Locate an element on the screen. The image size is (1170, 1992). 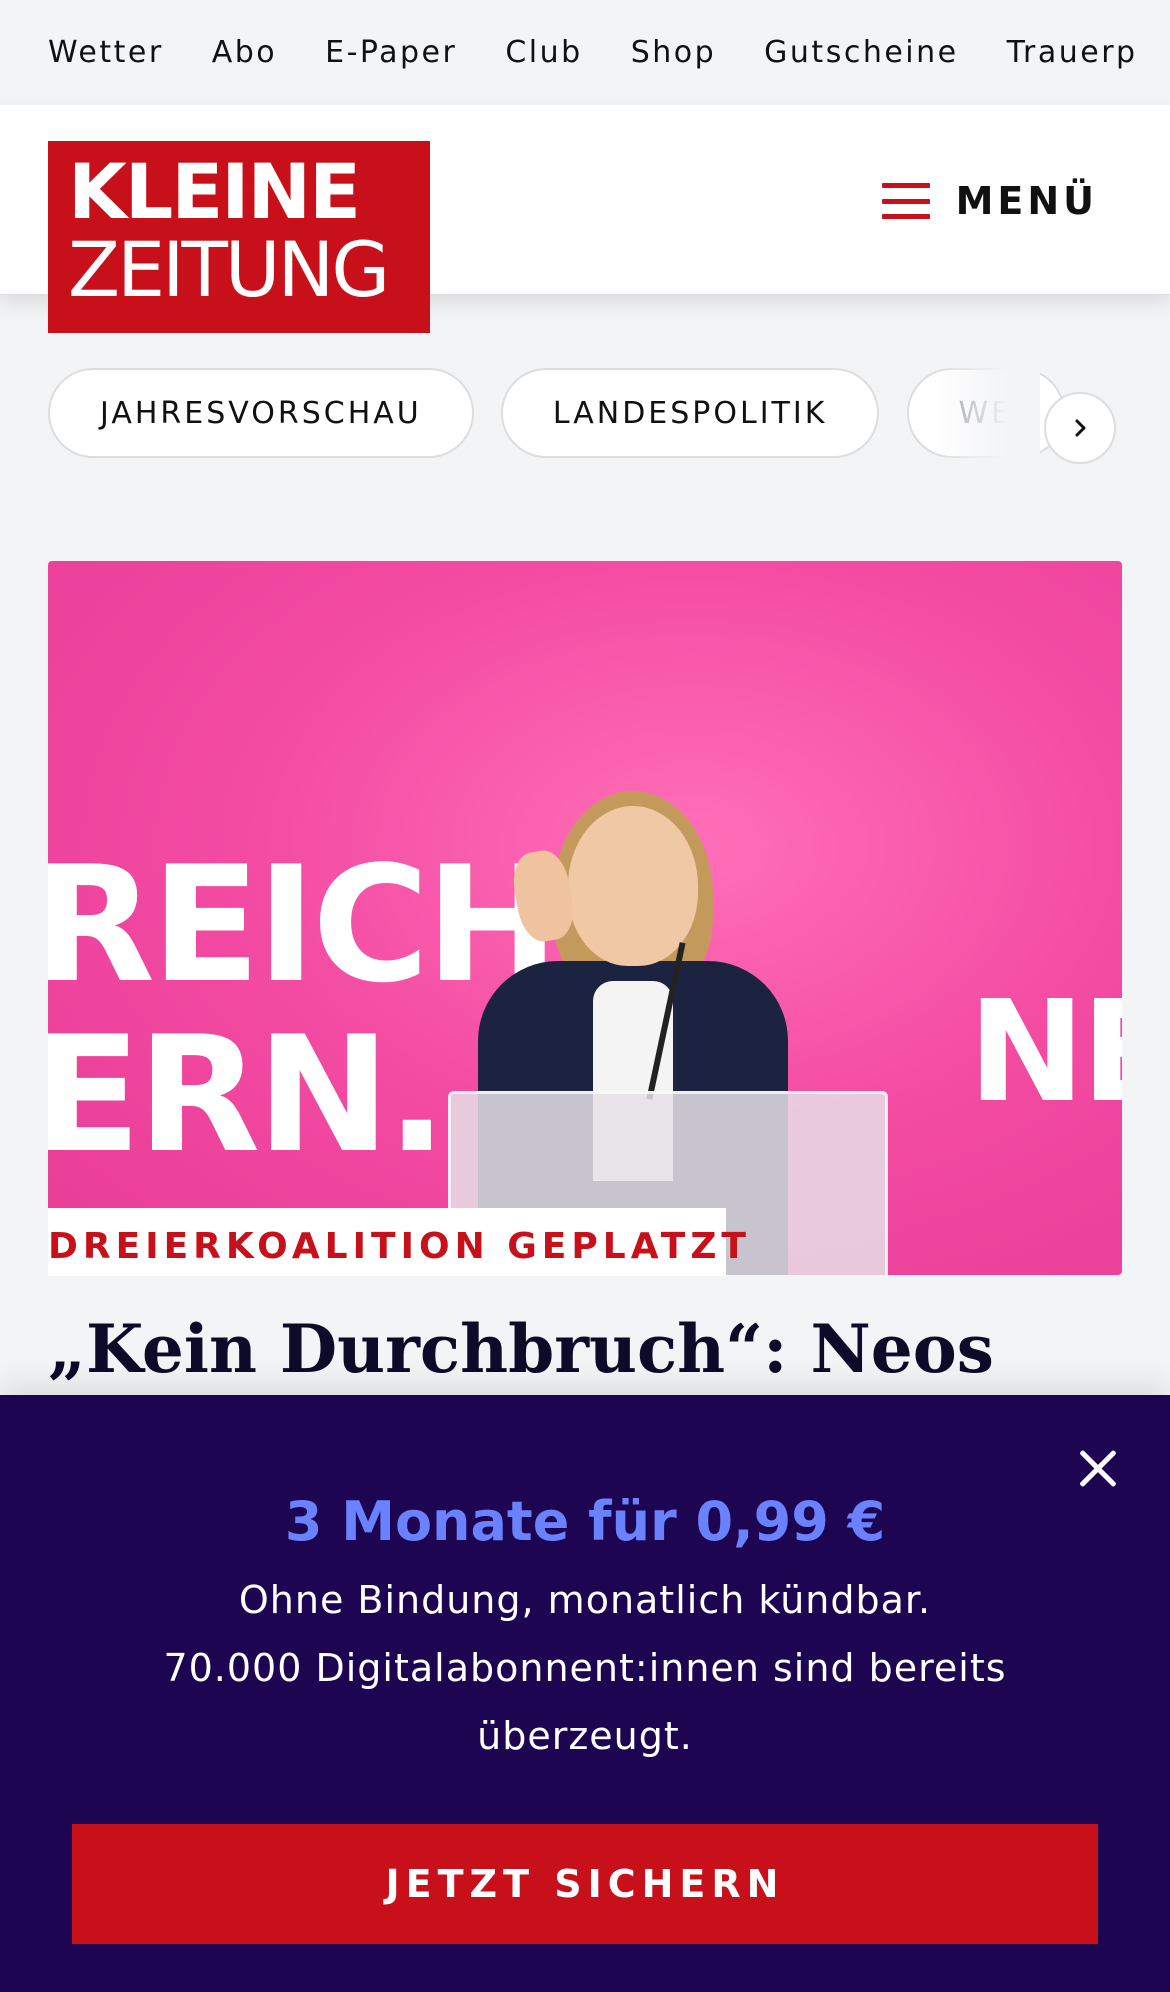
nav-link-wetter: Wetter is located at coordinates (106, 52).